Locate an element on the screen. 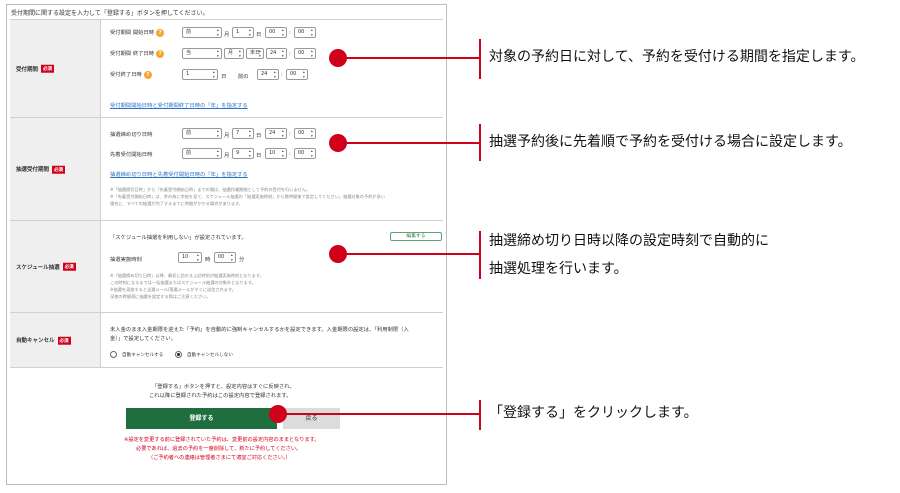  deadline-minute-select: 00 is located at coordinates (305, 133).